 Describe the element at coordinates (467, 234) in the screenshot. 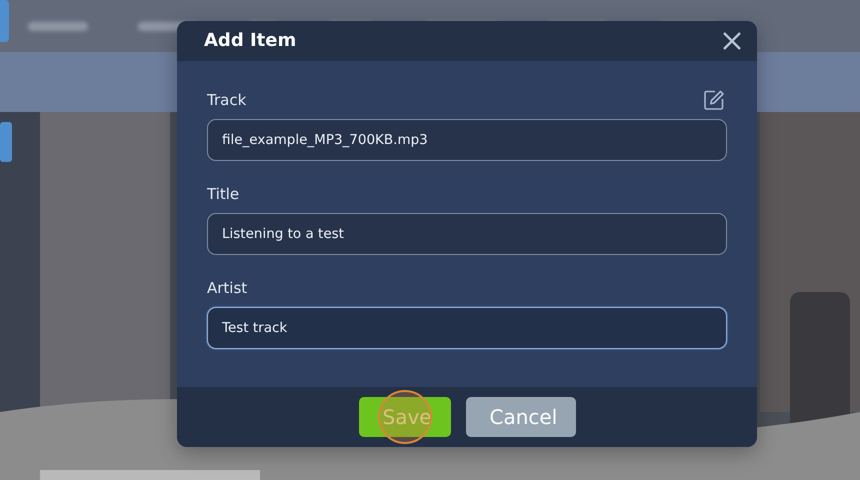

I see `text-field: Listening to a test` at that location.